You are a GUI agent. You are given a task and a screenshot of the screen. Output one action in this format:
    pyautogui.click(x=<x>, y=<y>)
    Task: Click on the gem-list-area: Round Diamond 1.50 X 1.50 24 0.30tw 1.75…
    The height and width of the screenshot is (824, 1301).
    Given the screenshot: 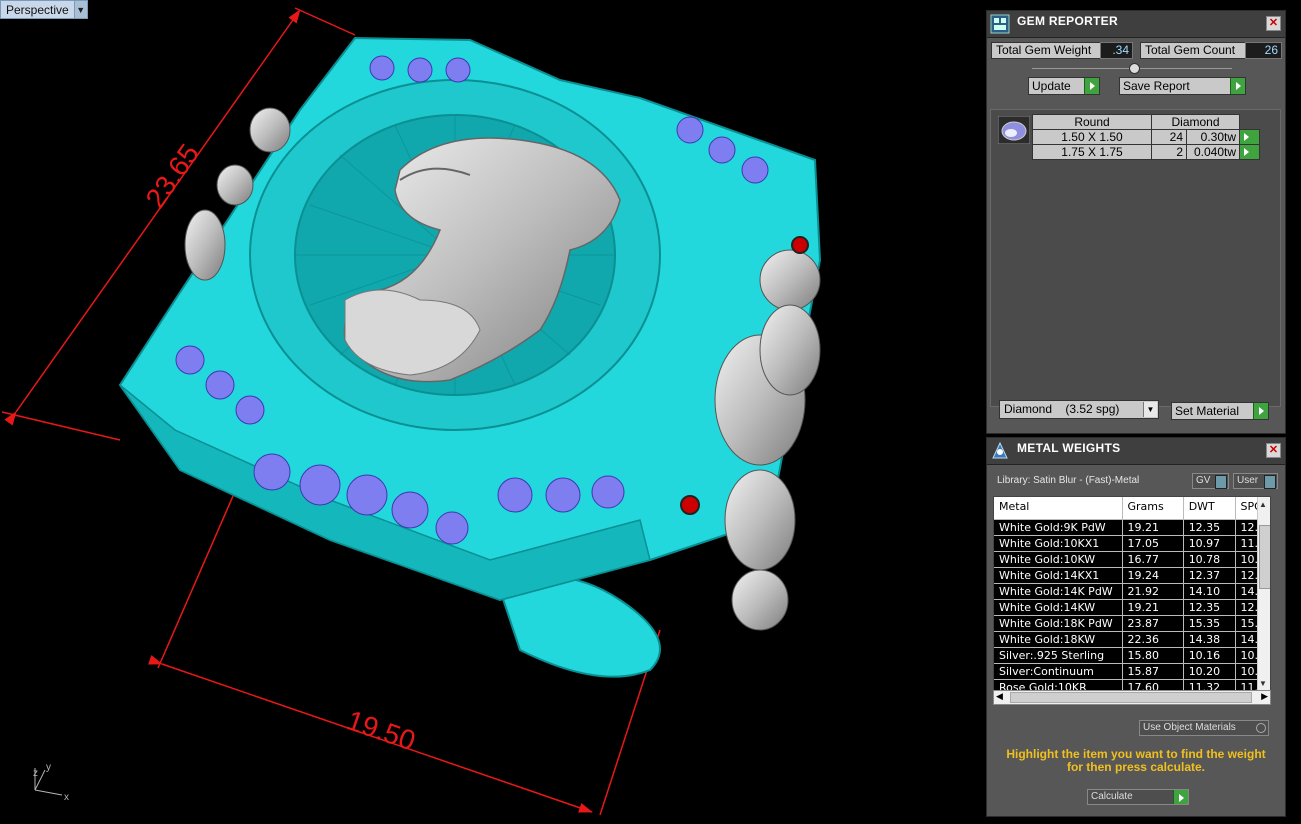 What is the action you would take?
    pyautogui.click(x=1135, y=258)
    